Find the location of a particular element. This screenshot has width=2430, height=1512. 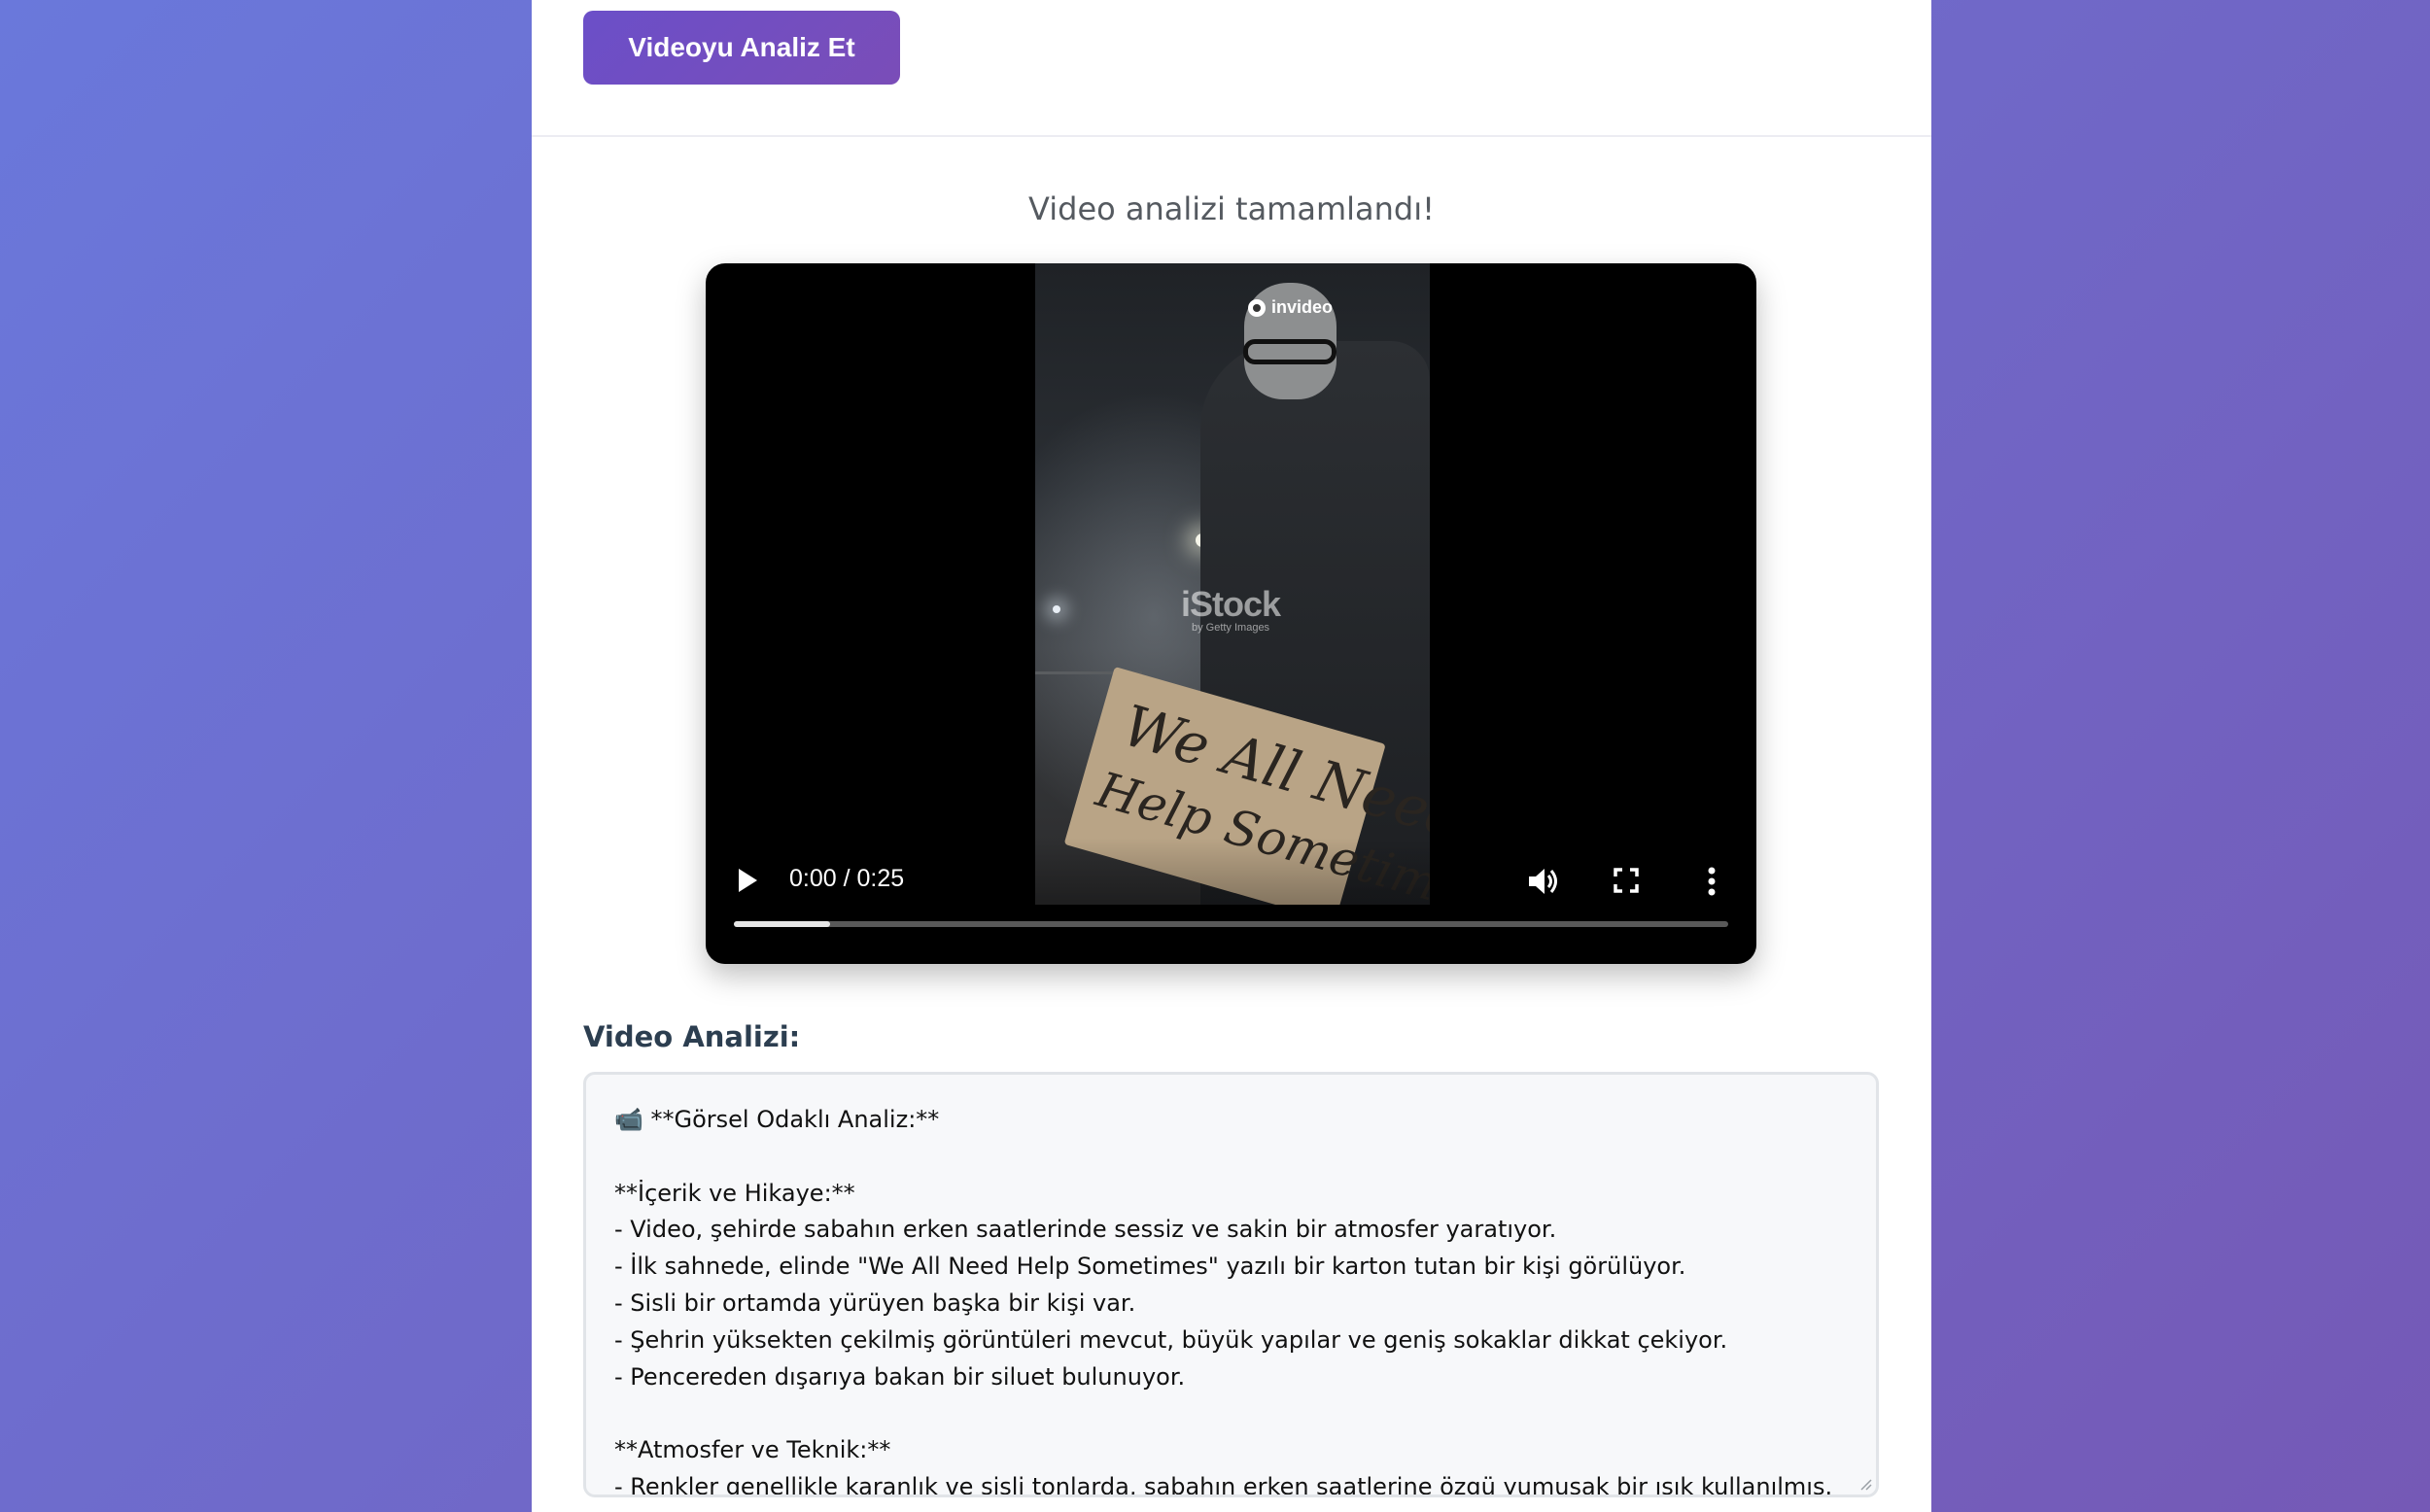

volume-icon is located at coordinates (1543, 881).